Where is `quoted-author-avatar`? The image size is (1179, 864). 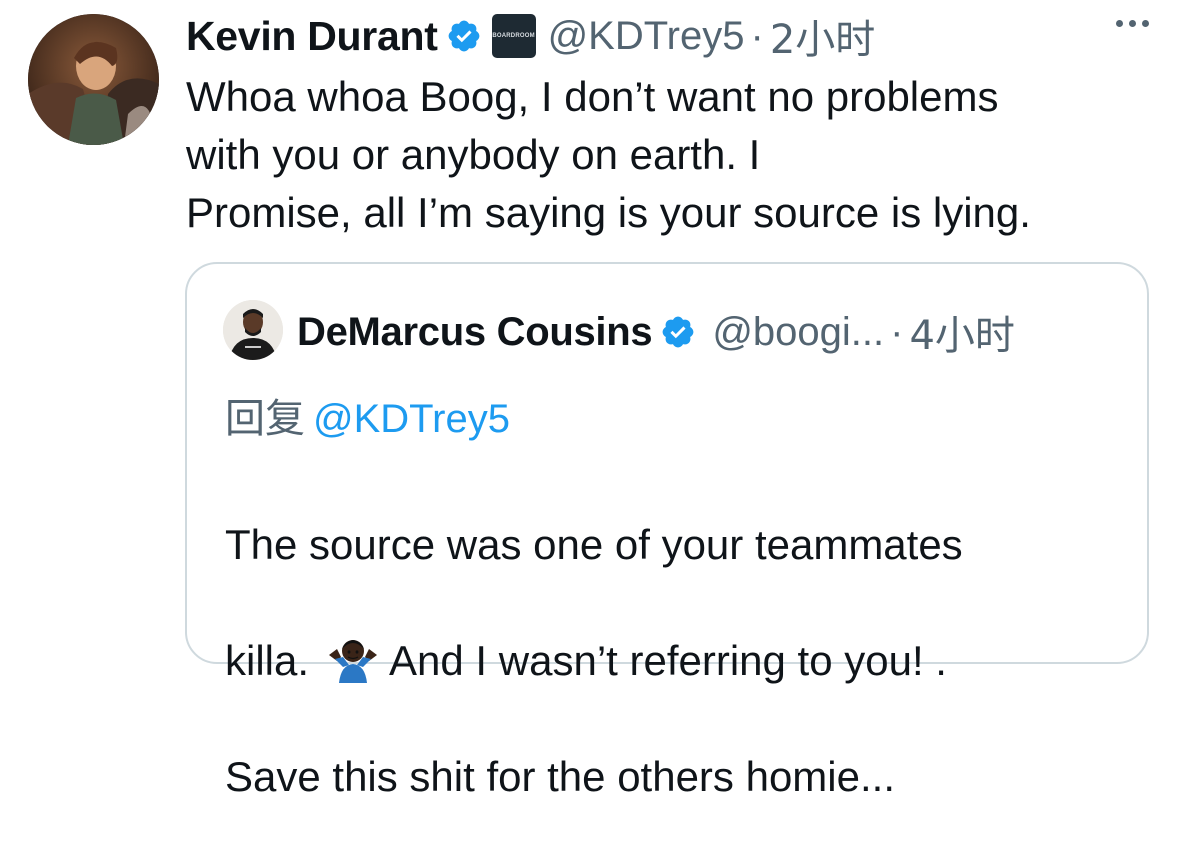 quoted-author-avatar is located at coordinates (253, 330).